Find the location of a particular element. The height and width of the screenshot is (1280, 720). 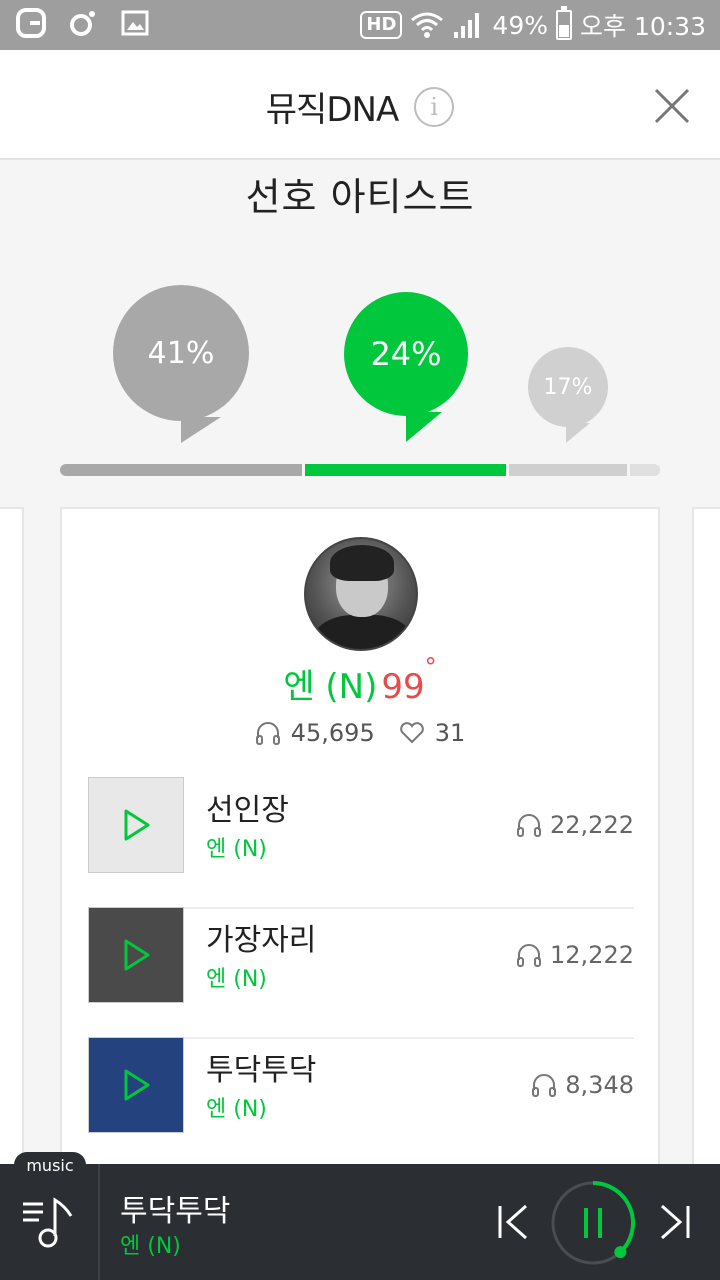

info-icon: i is located at coordinates (434, 106).